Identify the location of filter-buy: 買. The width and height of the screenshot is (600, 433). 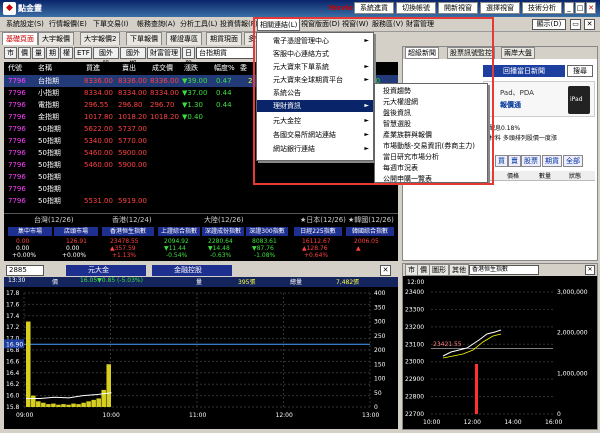
(501, 161).